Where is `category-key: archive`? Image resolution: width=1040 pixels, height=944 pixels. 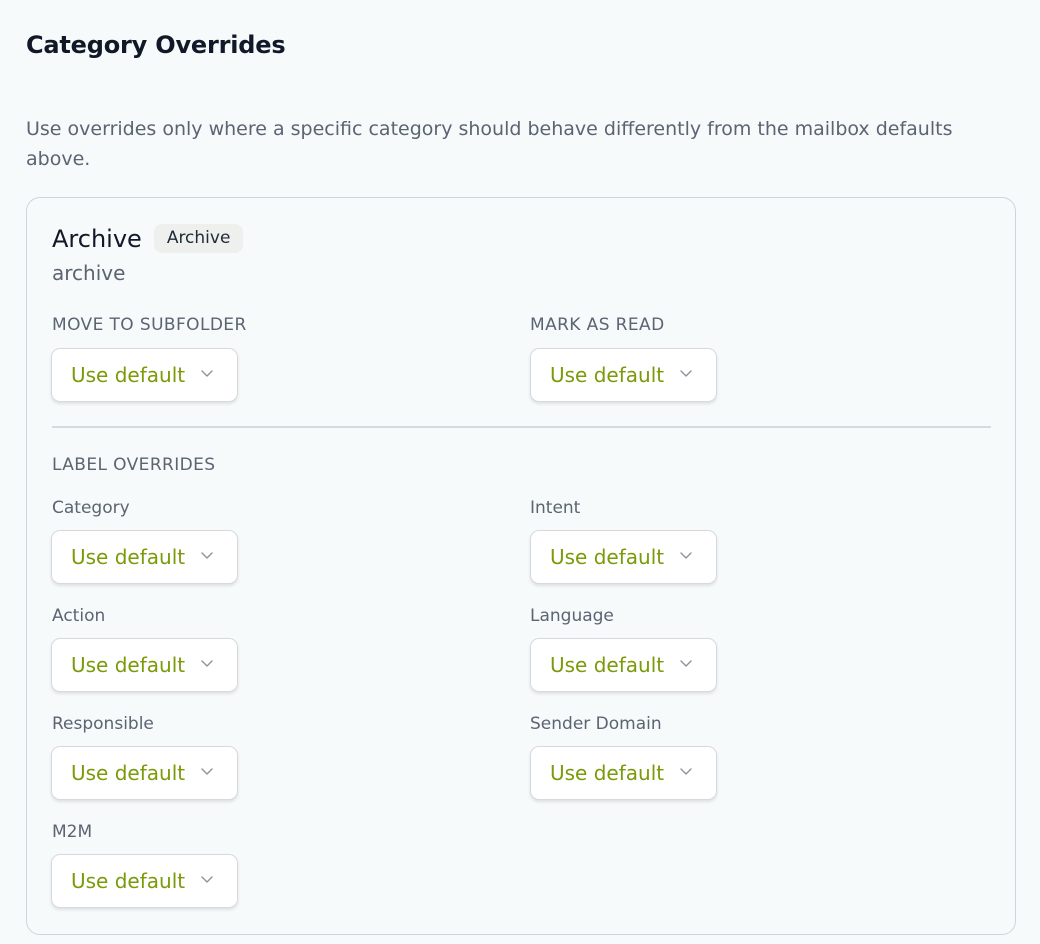 category-key: archive is located at coordinates (89, 273).